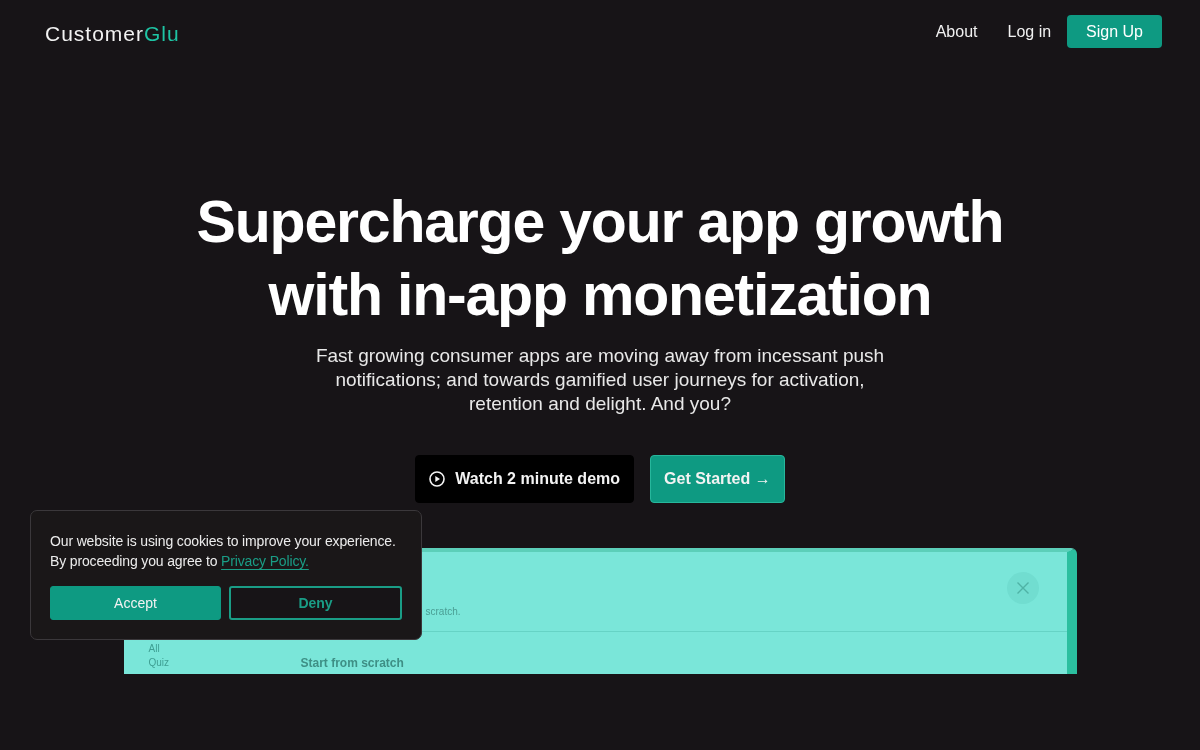 This screenshot has height=750, width=1200. Describe the element at coordinates (112, 33) in the screenshot. I see `brand-logo: CustomerGlu` at that location.